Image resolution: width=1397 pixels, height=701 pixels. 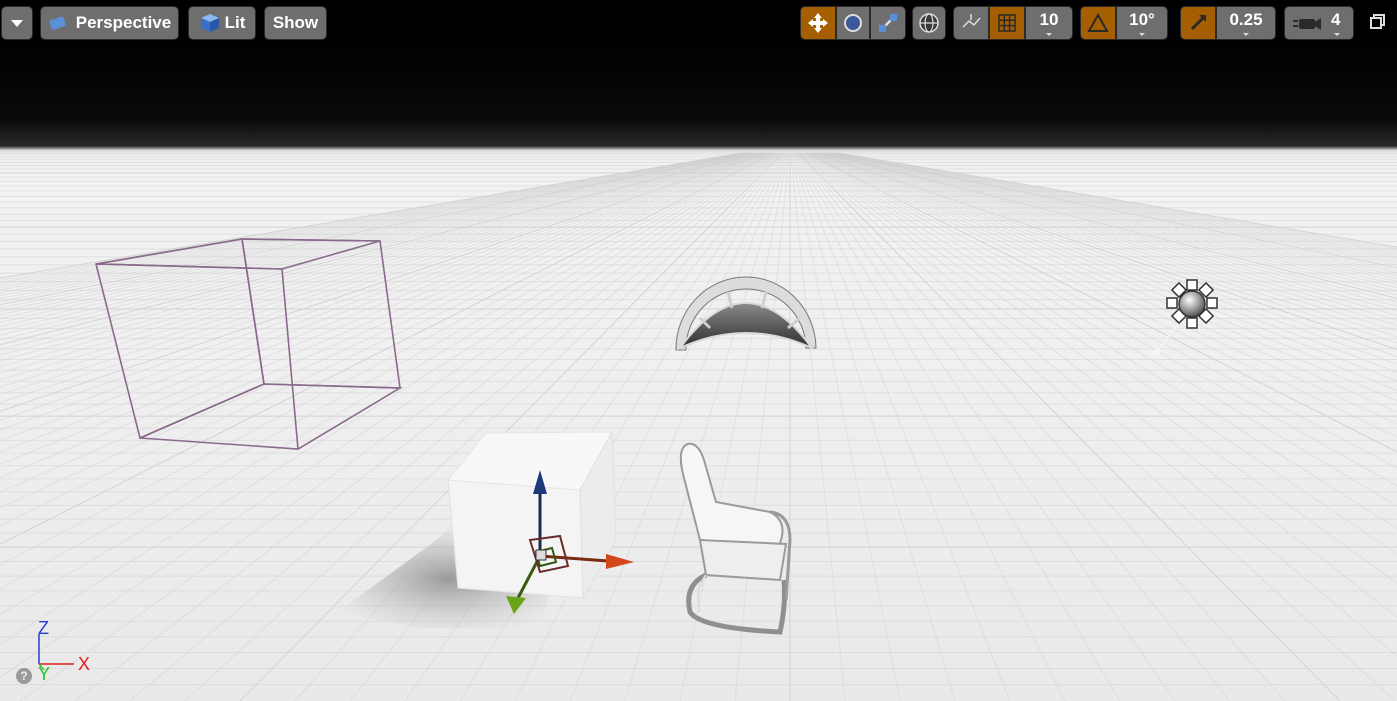 I want to click on scale-snap-toggle, so click(x=1198, y=23).